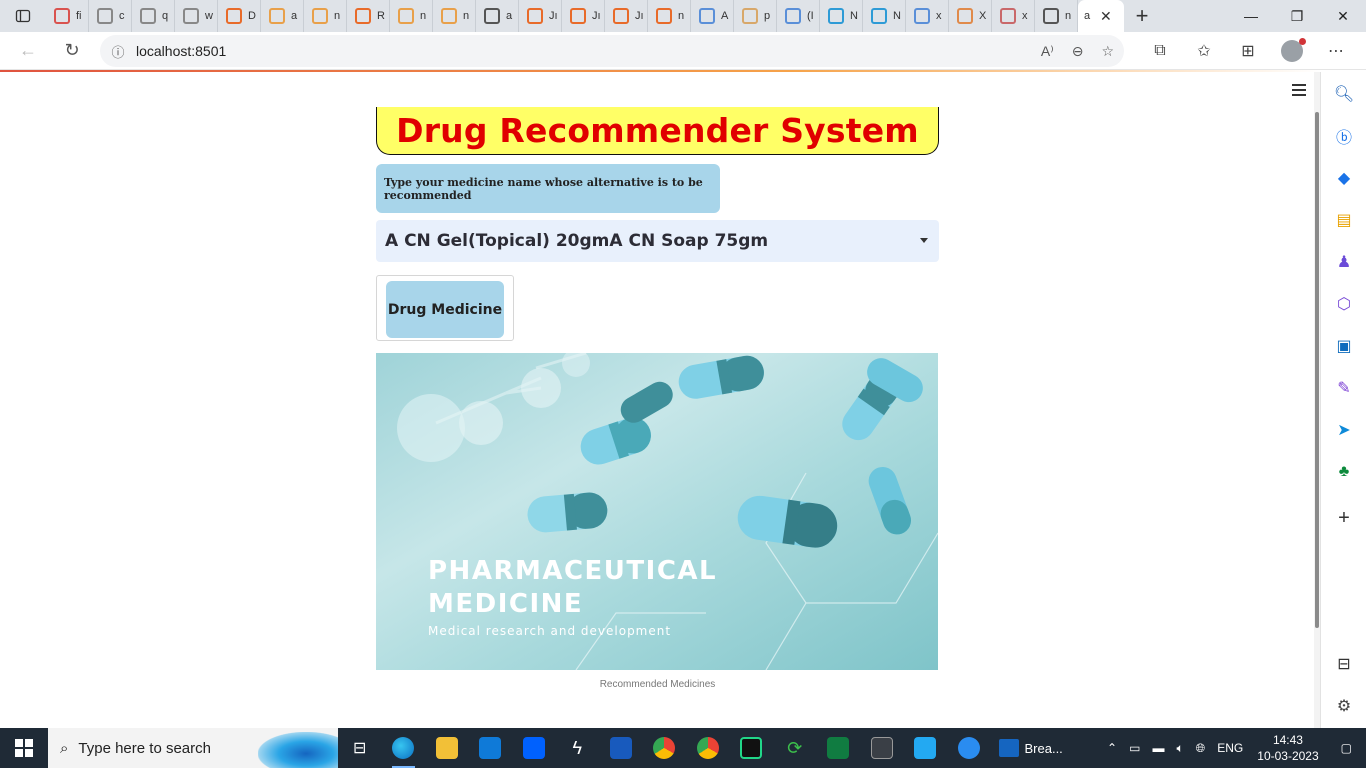 This screenshot has height=768, width=1366. I want to click on chevron-up-icon: ⌃, so click(1112, 748).